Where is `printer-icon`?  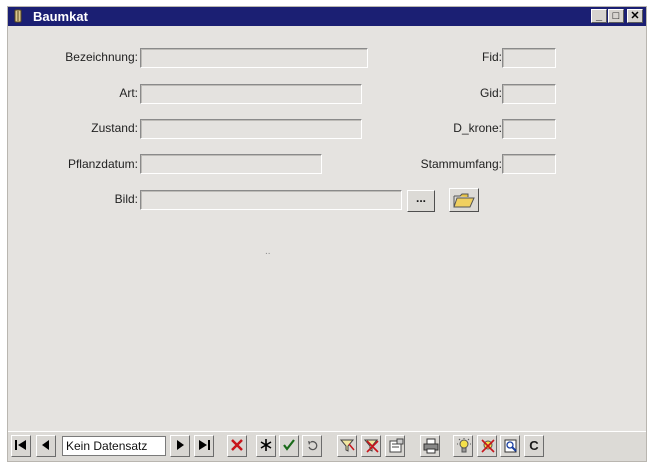
printer-icon is located at coordinates (431, 446).